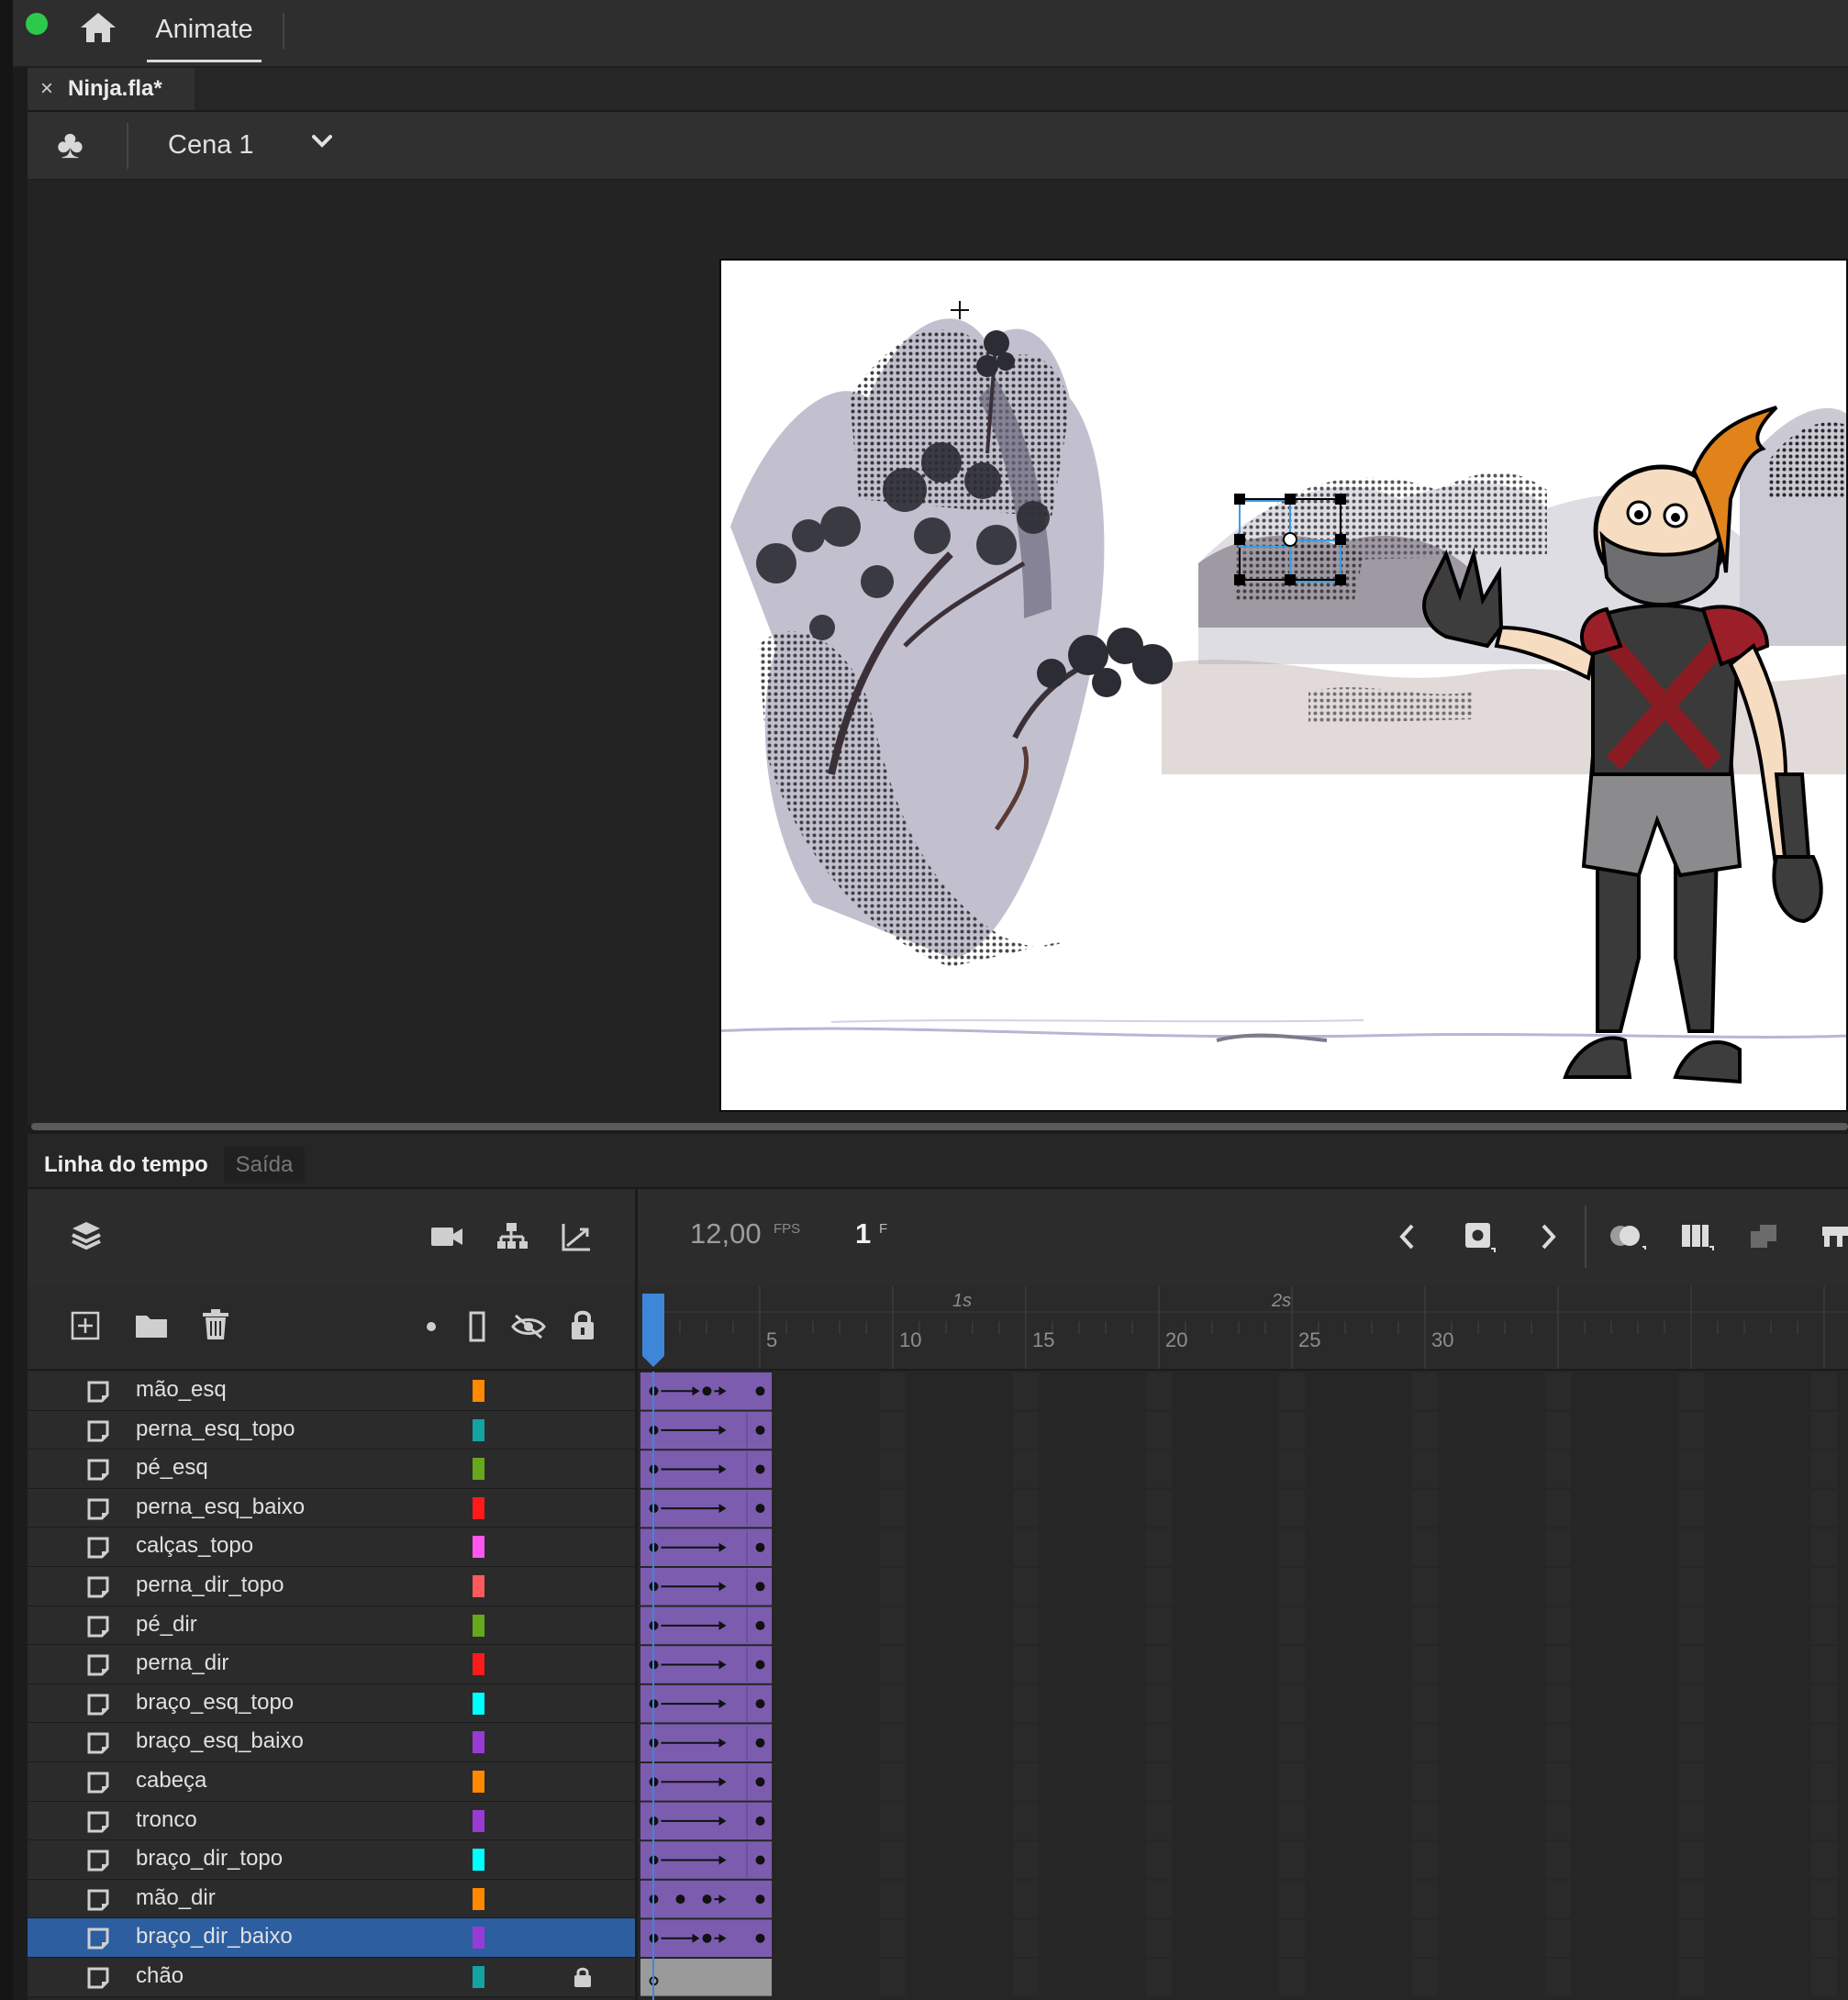  What do you see at coordinates (726, 1234) in the screenshot?
I see `fps-value: 12,00` at bounding box center [726, 1234].